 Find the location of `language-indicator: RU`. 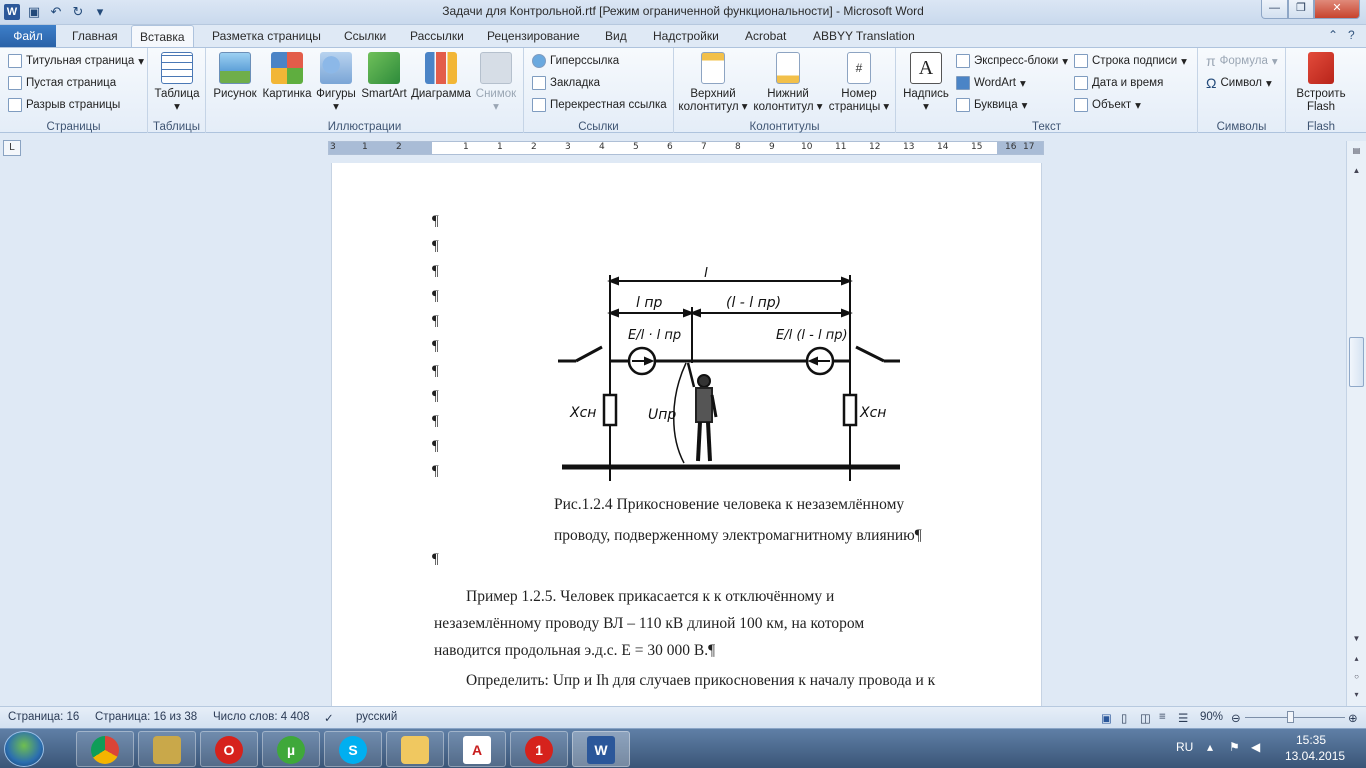

language-indicator: RU is located at coordinates (1184, 747).